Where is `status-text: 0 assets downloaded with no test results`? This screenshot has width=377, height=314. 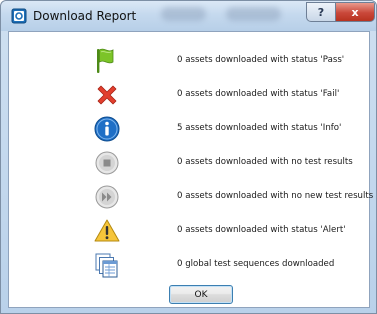 status-text: 0 assets downloaded with no test results is located at coordinates (265, 162).